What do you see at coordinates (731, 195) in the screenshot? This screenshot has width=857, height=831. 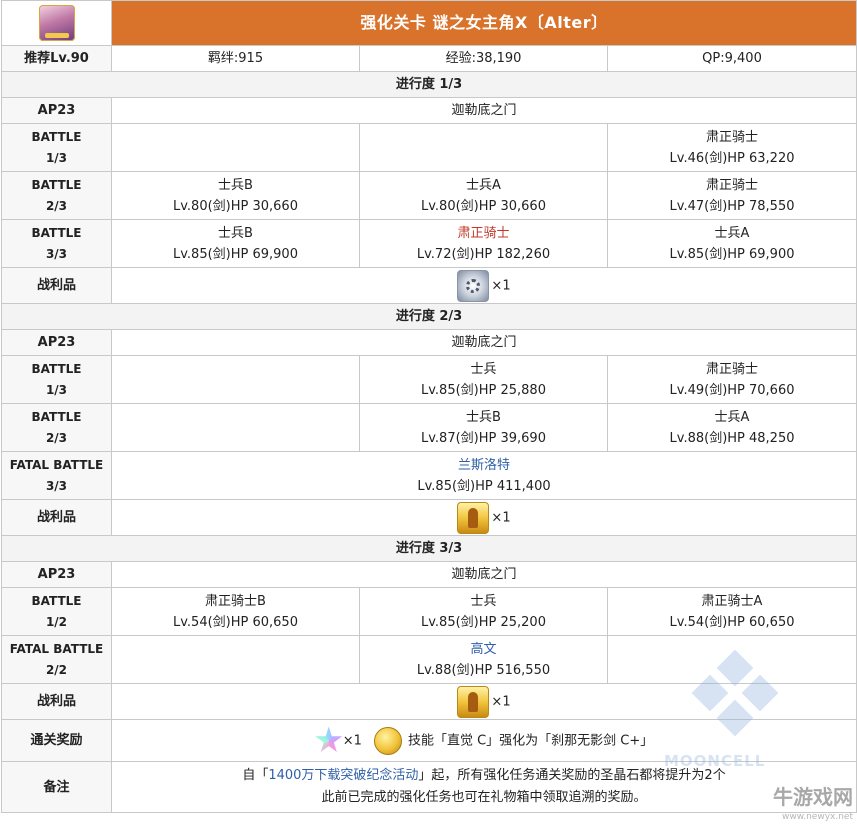 I see `enemy-cell: 肃正骑士 Lv.47(剑)HP 78,550` at bounding box center [731, 195].